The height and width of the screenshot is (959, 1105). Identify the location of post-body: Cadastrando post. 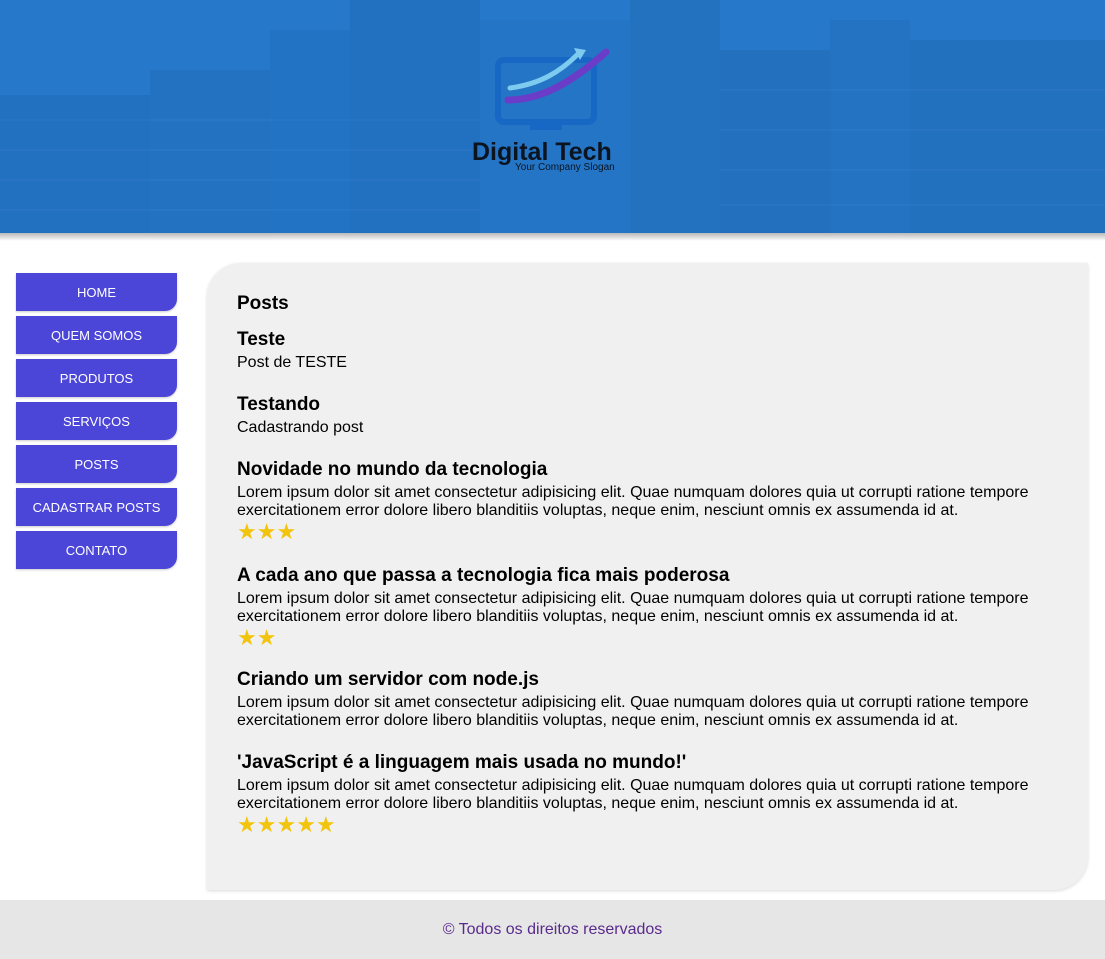
(300, 427).